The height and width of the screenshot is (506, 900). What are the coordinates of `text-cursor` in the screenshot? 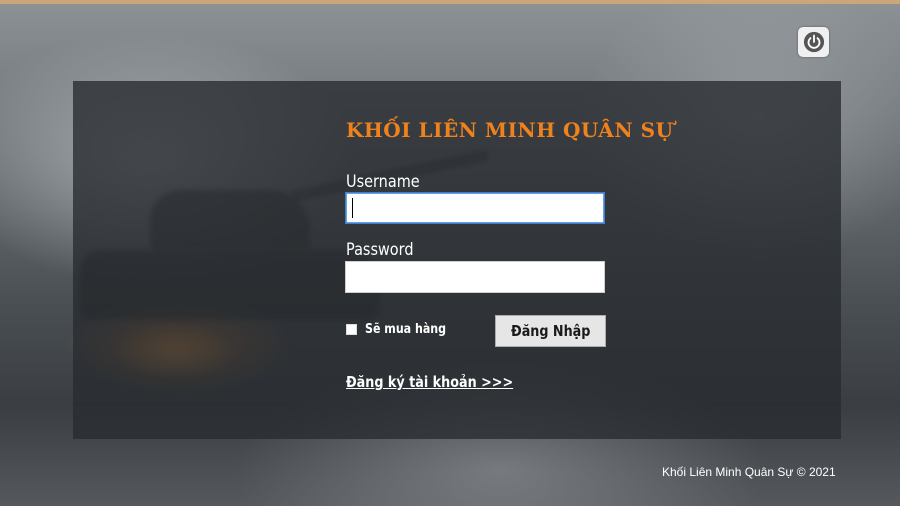 It's located at (352, 208).